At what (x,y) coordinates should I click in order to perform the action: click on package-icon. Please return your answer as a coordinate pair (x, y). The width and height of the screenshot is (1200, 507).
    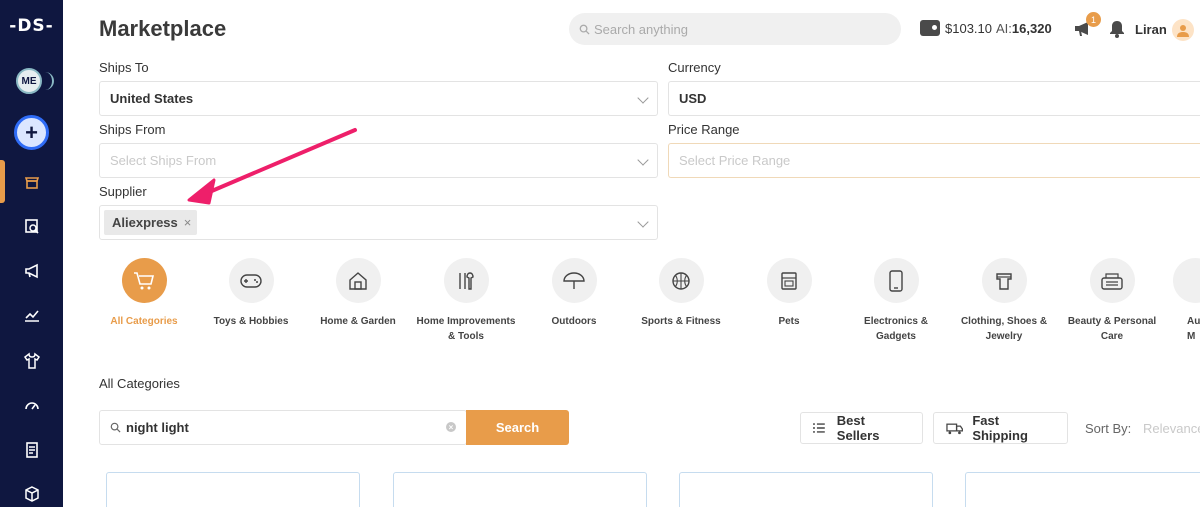
    Looking at the image, I should click on (31, 494).